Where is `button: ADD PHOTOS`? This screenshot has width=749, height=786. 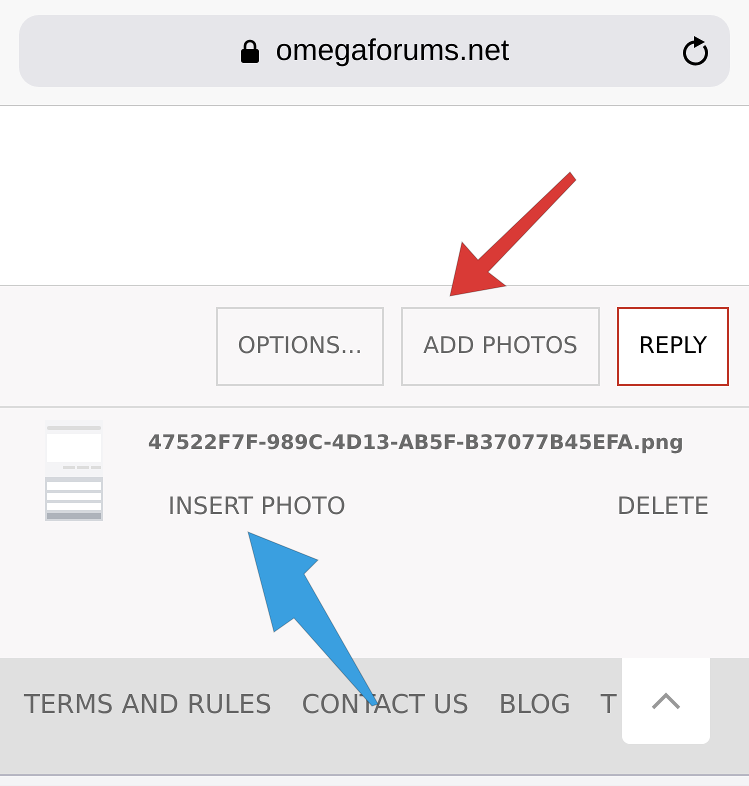
button: ADD PHOTOS is located at coordinates (500, 346).